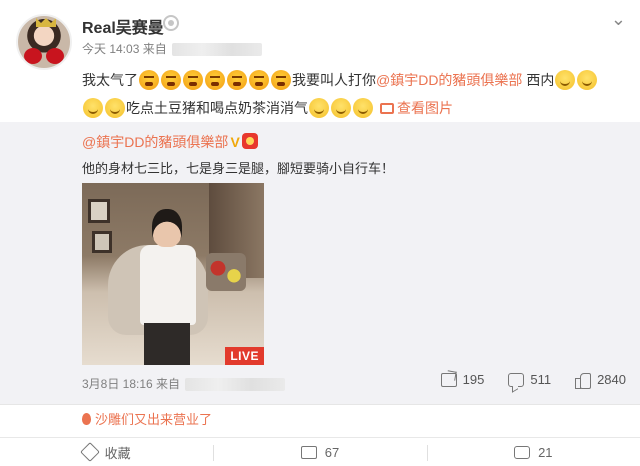  I want to click on action-bar: 收藏 67 21, so click(320, 451).